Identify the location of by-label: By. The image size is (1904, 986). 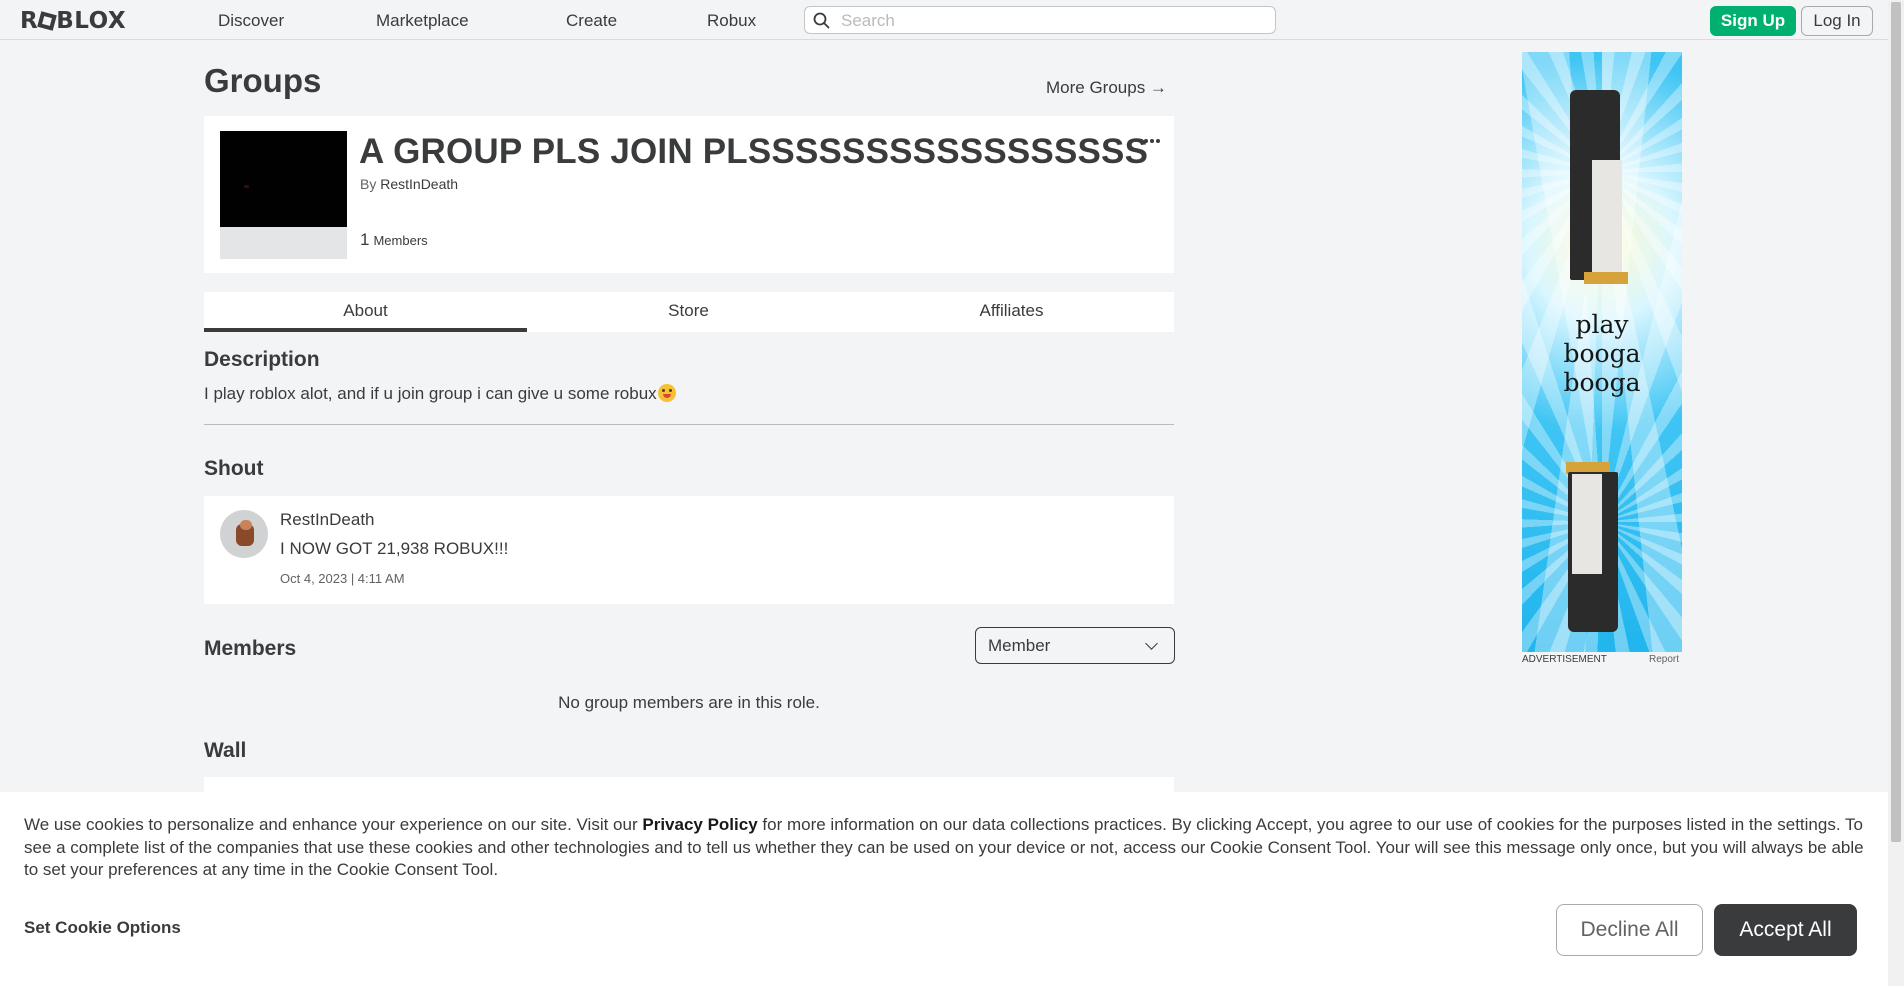
(368, 184).